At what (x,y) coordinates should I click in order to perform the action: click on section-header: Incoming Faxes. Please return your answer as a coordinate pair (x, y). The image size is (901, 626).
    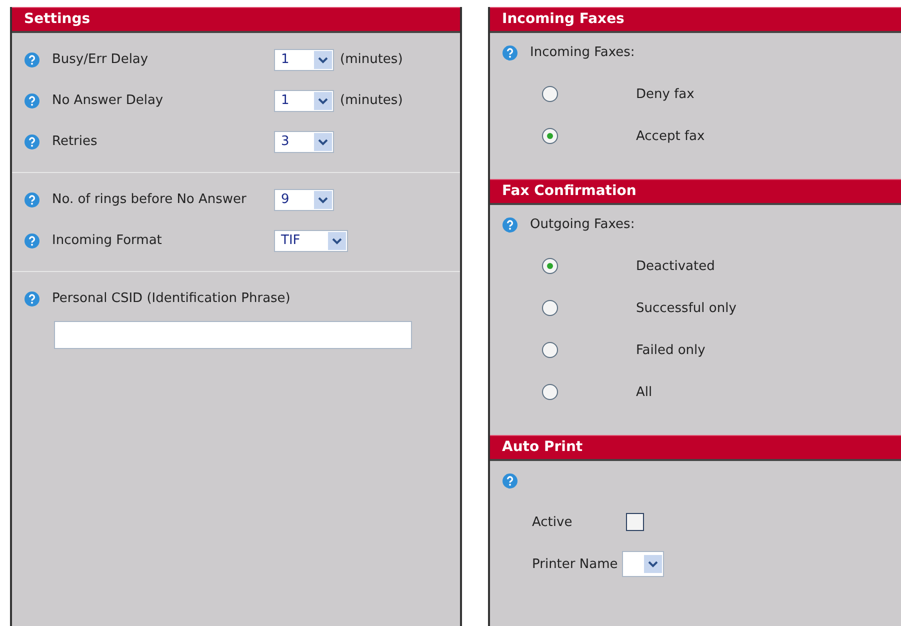
    Looking at the image, I should click on (695, 20).